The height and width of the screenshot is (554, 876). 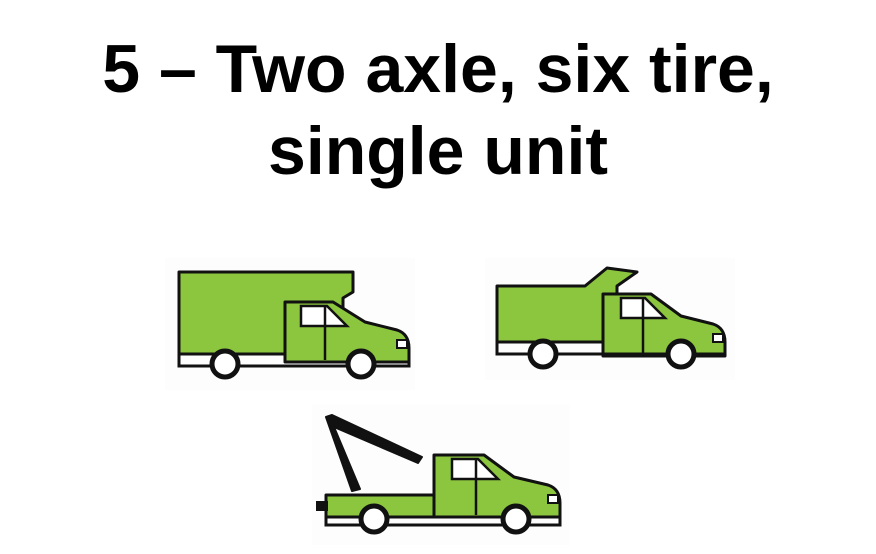 I want to click on title-line-2: single unit, so click(x=438, y=151).